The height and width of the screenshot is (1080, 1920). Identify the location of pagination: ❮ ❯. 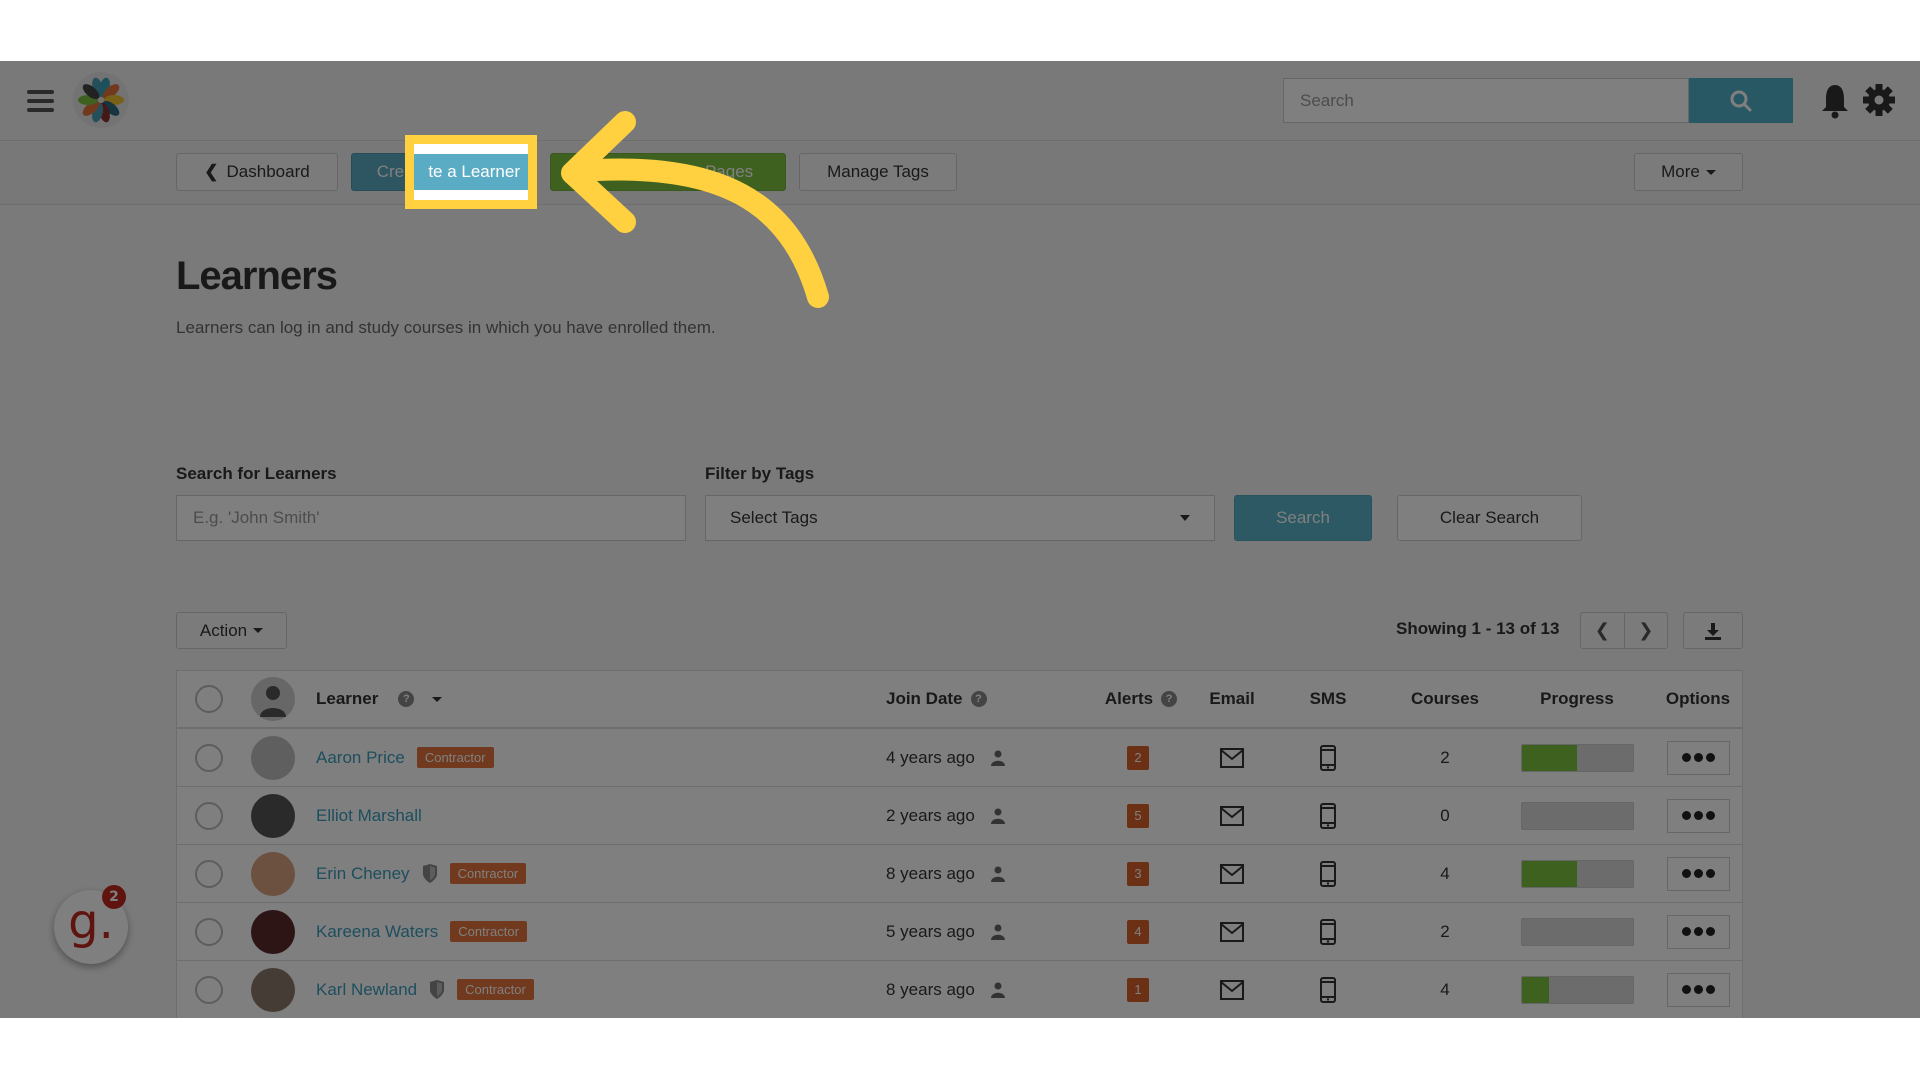
(1624, 630).